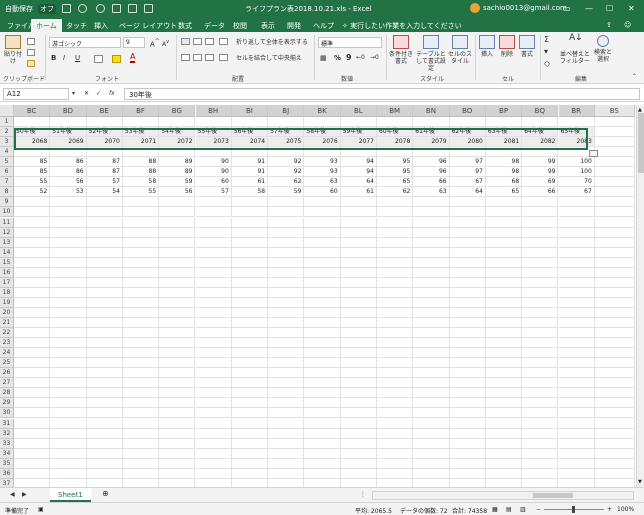  What do you see at coordinates (395, 403) in the screenshot?
I see `cell-bm29` at bounding box center [395, 403].